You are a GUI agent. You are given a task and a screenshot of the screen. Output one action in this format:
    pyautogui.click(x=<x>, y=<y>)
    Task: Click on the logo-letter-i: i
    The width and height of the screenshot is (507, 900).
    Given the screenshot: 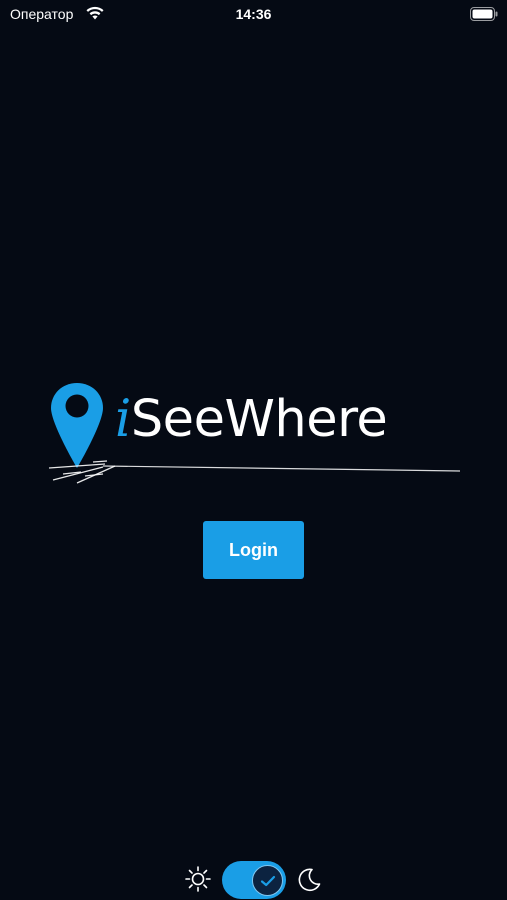 What is the action you would take?
    pyautogui.click(x=123, y=419)
    